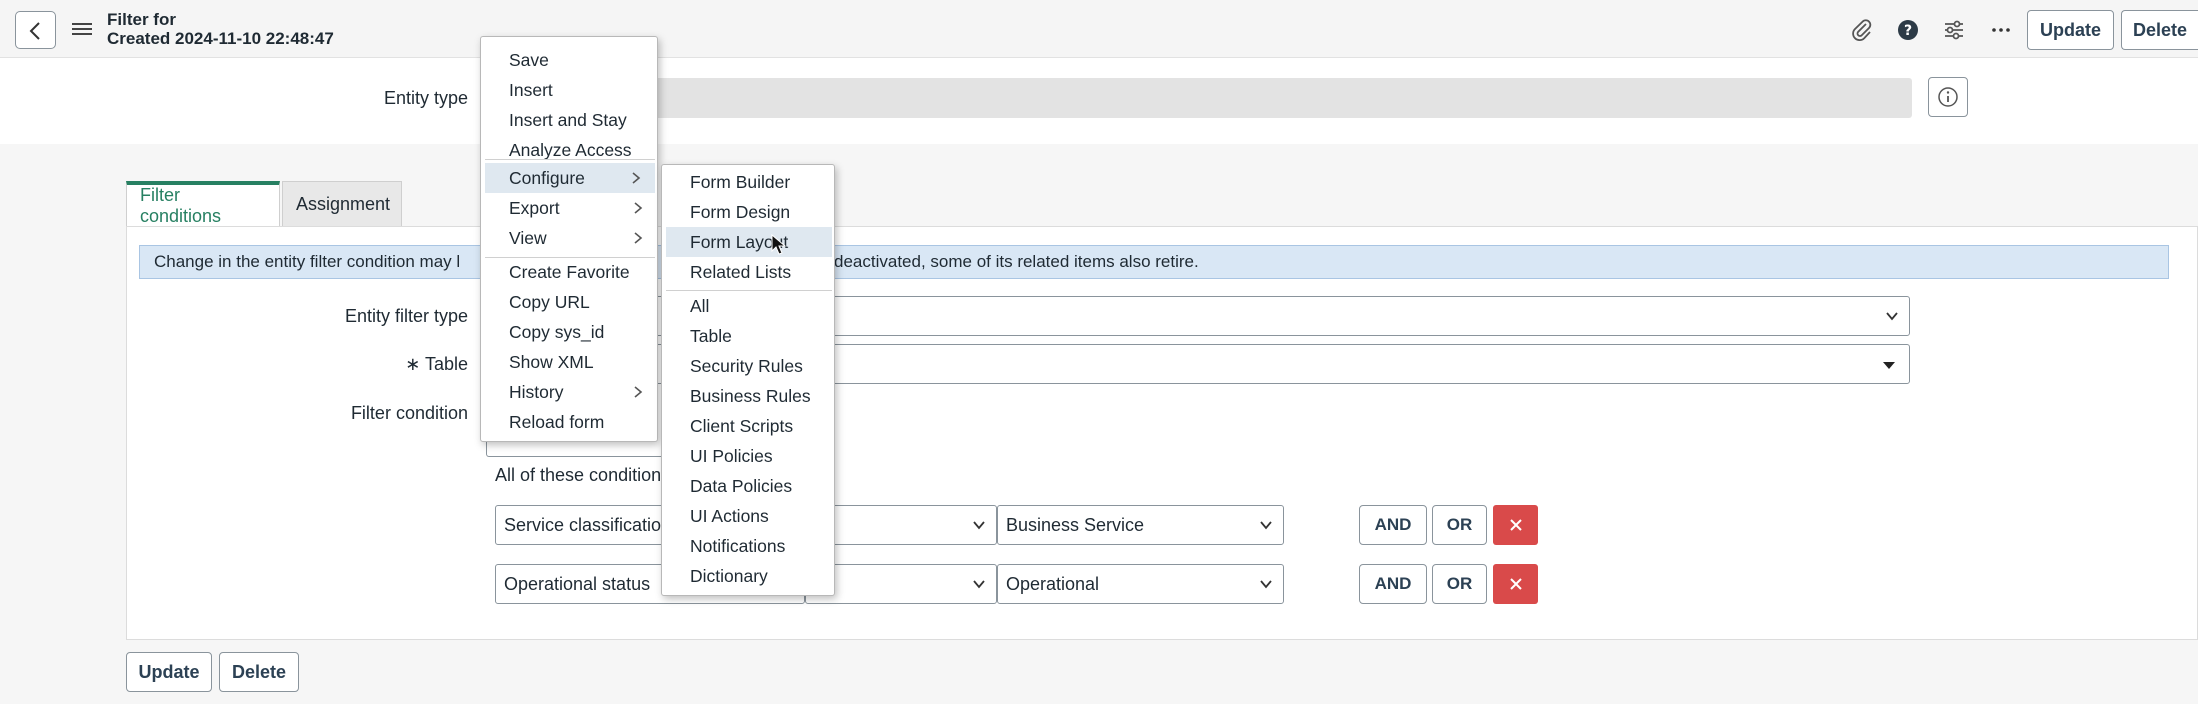 This screenshot has height=704, width=2198. What do you see at coordinates (748, 426) in the screenshot?
I see `submenu-item-client-scripts: Client Scripts` at bounding box center [748, 426].